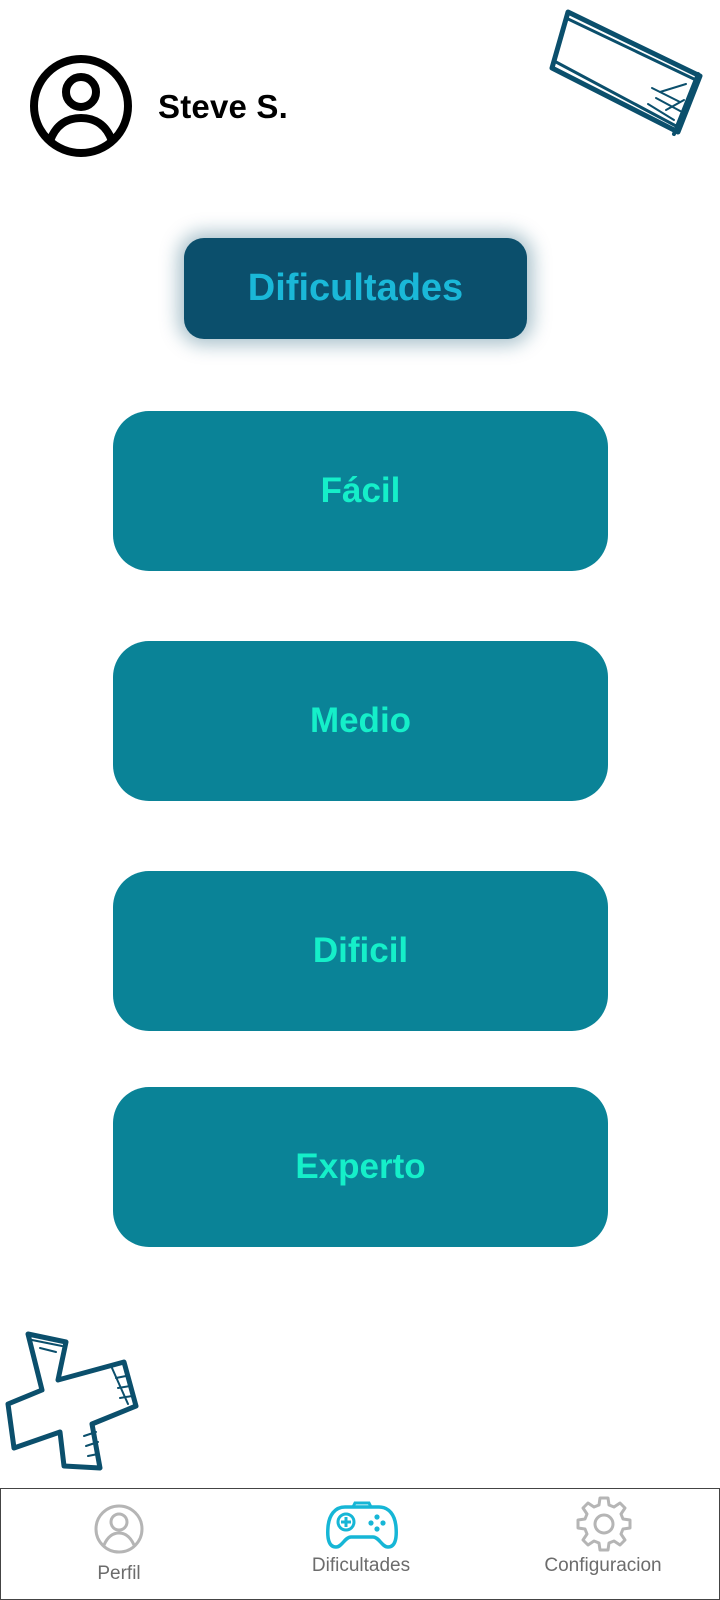 The height and width of the screenshot is (1600, 720). I want to click on nav-item-perfil: Perfil, so click(119, 1544).